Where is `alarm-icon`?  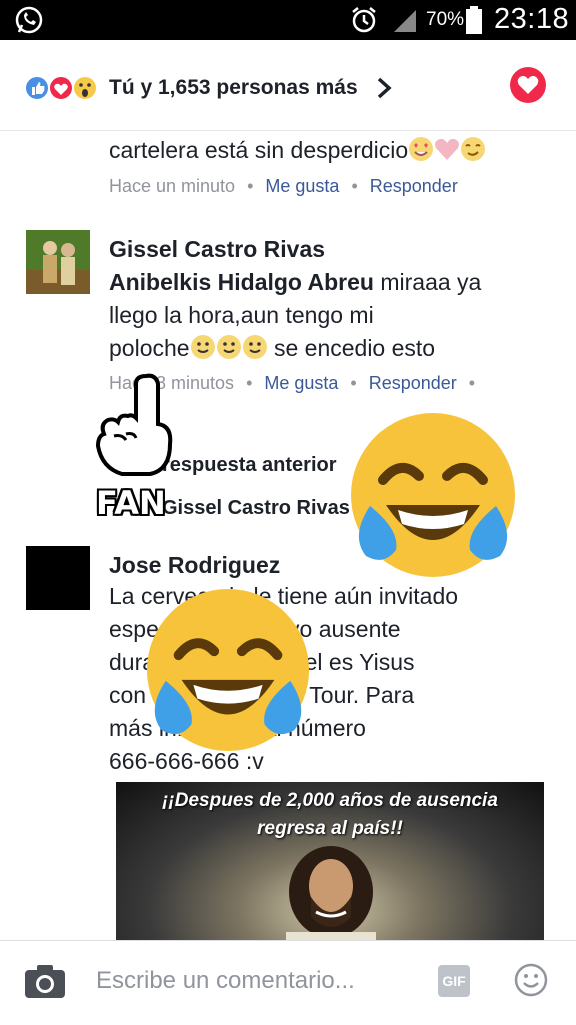 alarm-icon is located at coordinates (364, 20).